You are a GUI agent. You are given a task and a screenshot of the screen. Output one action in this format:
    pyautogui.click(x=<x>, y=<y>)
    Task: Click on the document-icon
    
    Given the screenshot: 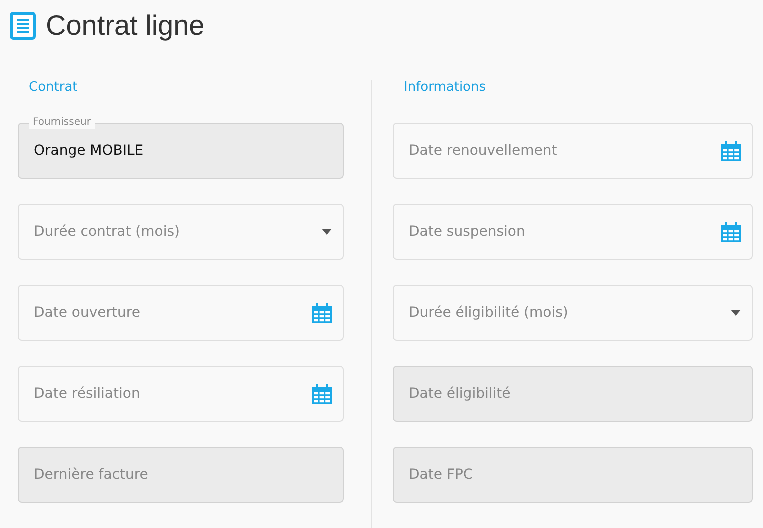 What is the action you would take?
    pyautogui.click(x=23, y=26)
    